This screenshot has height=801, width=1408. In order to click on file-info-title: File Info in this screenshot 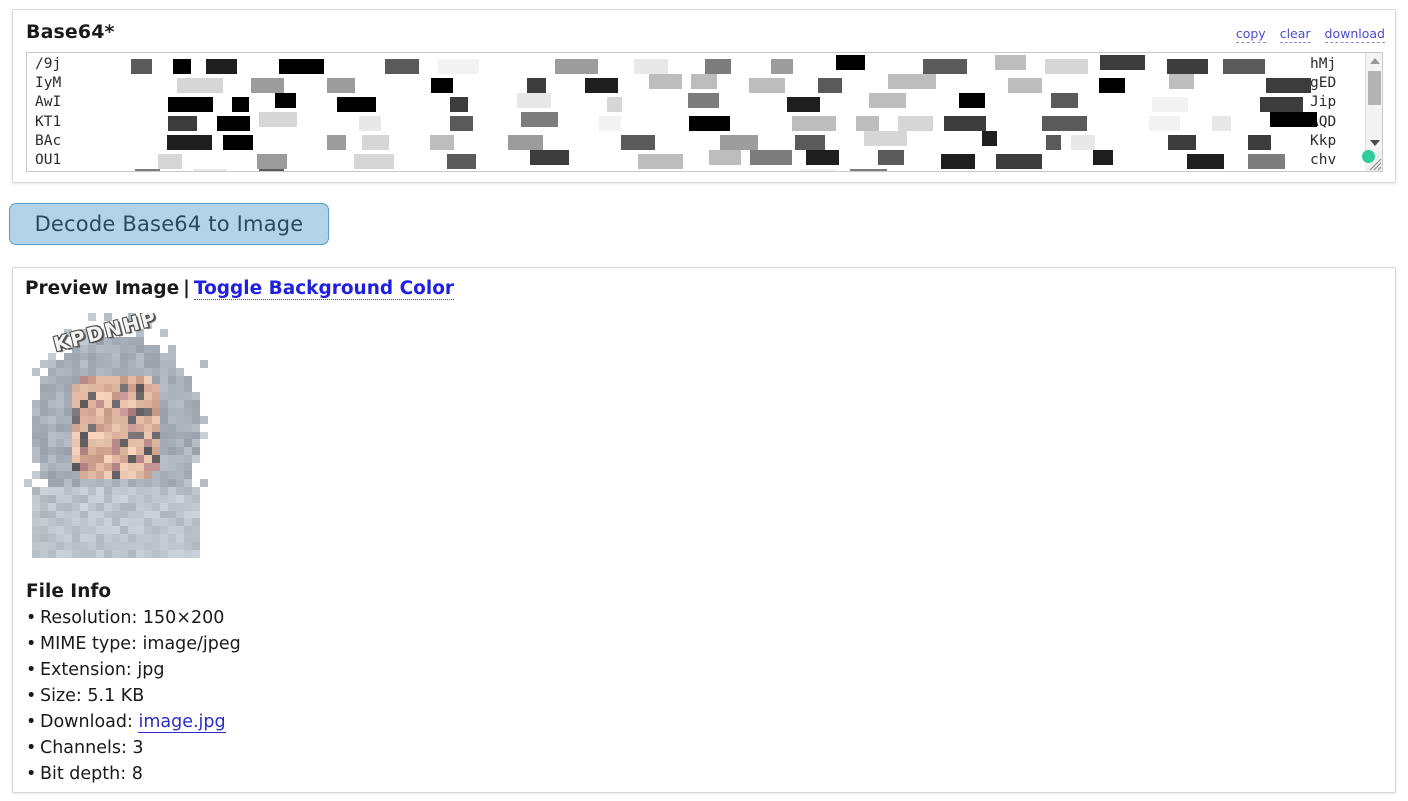, I will do `click(69, 591)`.